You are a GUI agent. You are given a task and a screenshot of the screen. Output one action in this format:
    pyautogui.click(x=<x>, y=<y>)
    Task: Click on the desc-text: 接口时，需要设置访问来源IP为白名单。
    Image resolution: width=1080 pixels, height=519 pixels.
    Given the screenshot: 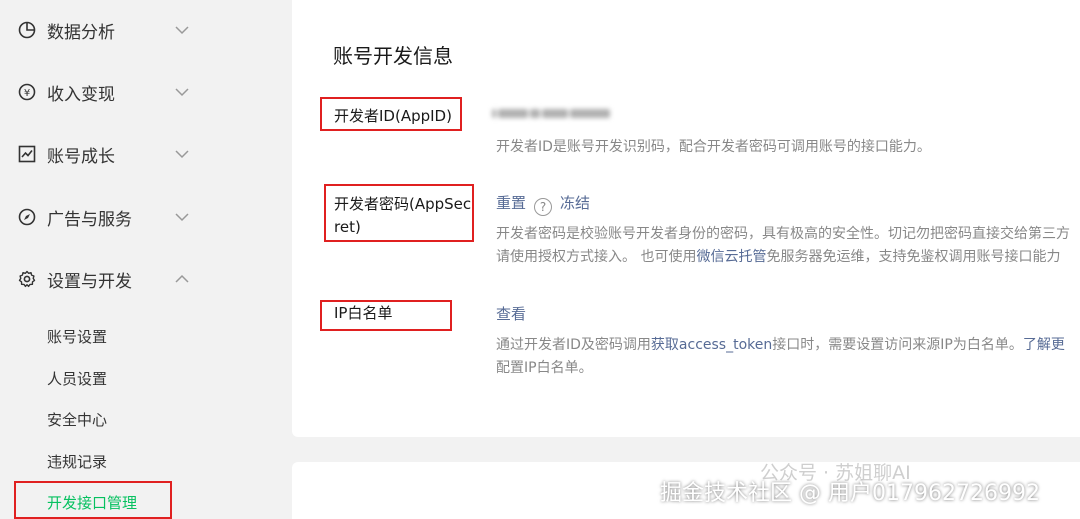 What is the action you would take?
    pyautogui.click(x=897, y=345)
    